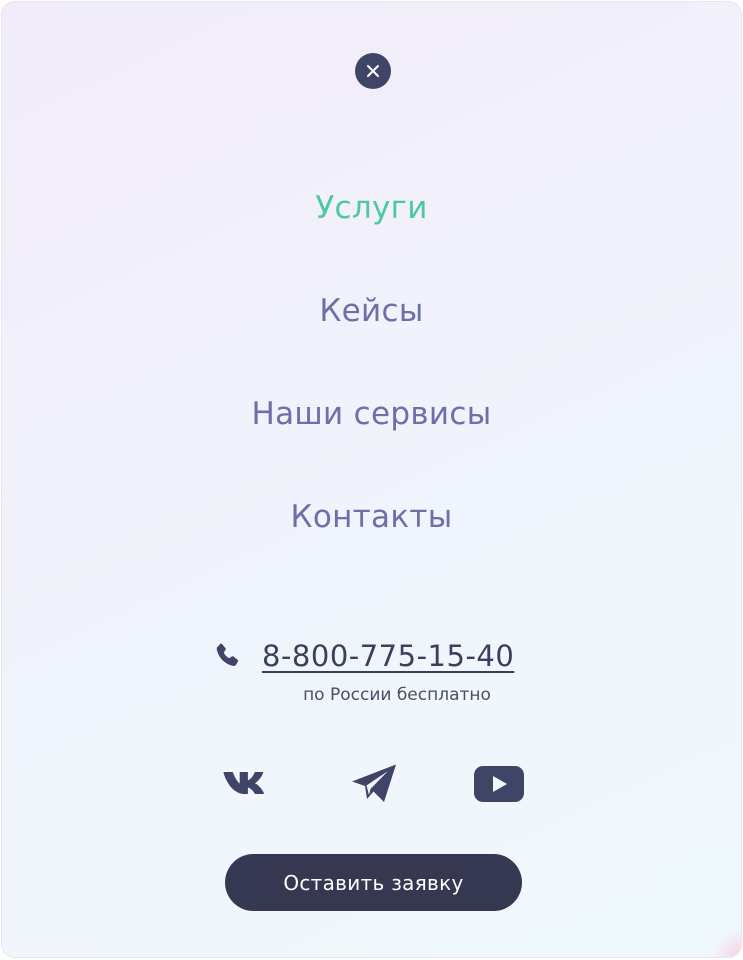 The height and width of the screenshot is (960, 743). What do you see at coordinates (243, 783) in the screenshot?
I see `vk-icon` at bounding box center [243, 783].